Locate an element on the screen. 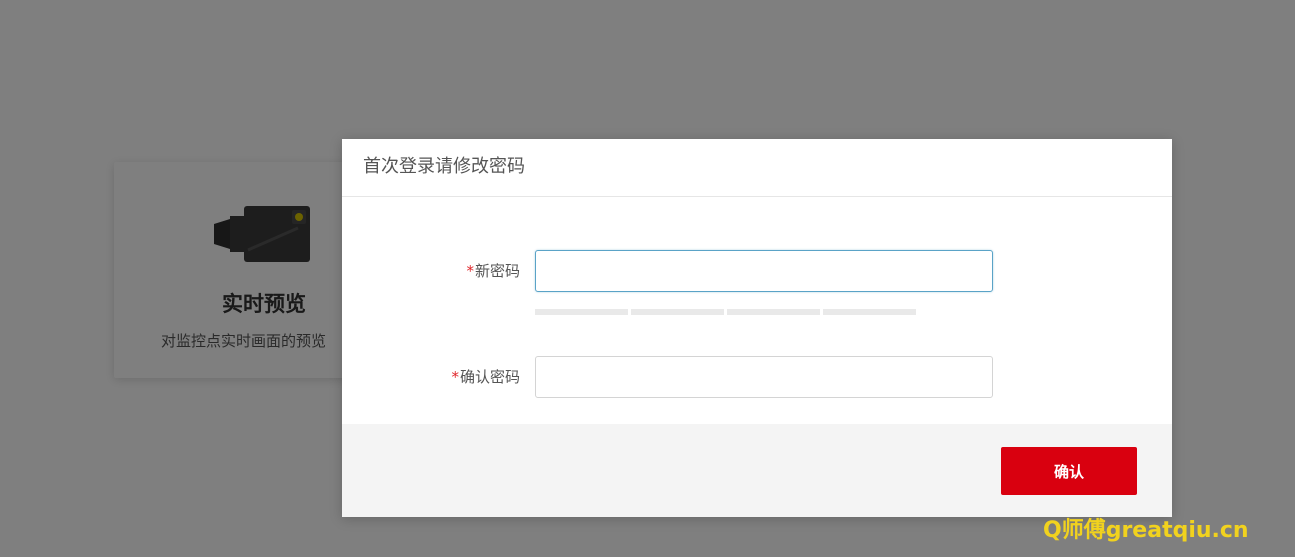 This screenshot has width=1295, height=557. new-password-input is located at coordinates (764, 271).